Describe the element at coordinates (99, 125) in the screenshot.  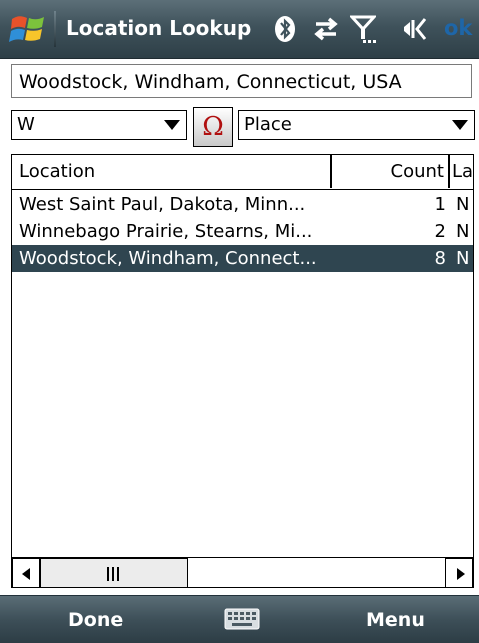
I see `letter-dropdown: W` at that location.